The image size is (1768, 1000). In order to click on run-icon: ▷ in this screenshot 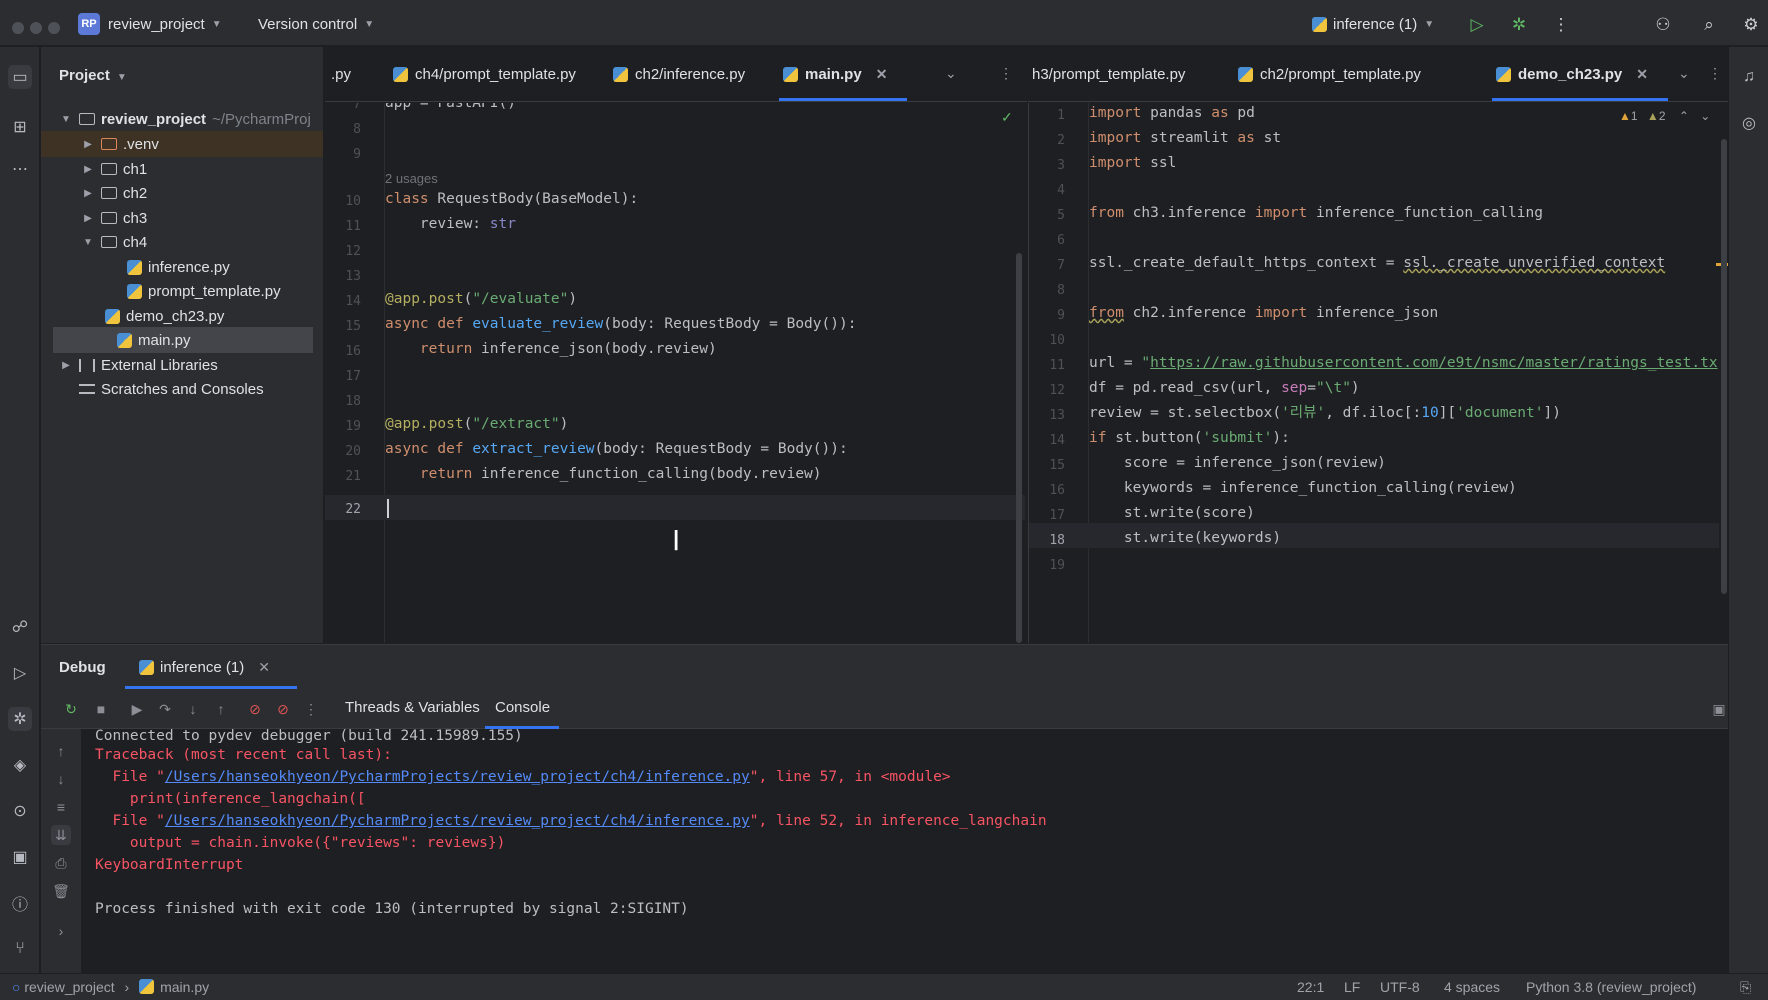, I will do `click(1477, 25)`.